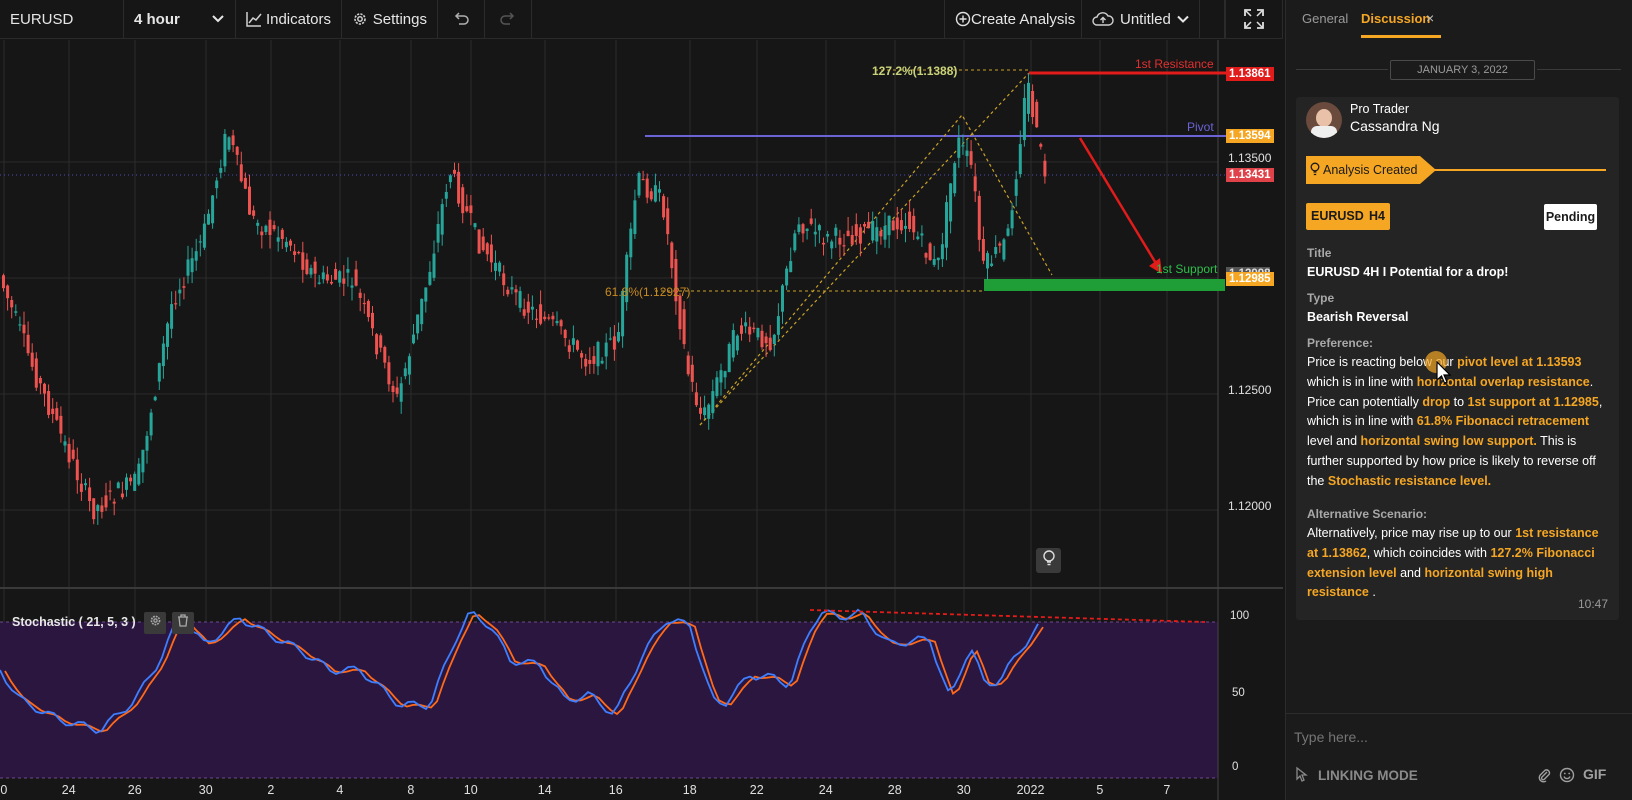 This screenshot has height=800, width=1632. Describe the element at coordinates (1436, 401) in the screenshot. I see `highlighted-text: drop` at that location.